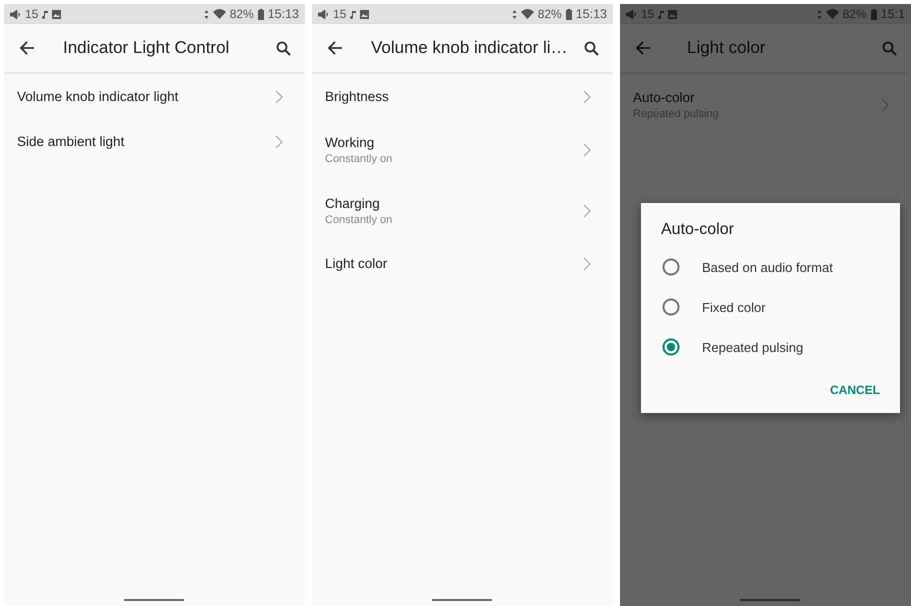 Image resolution: width=911 pixels, height=606 pixels. I want to click on item-title: Auto-color, so click(664, 97).